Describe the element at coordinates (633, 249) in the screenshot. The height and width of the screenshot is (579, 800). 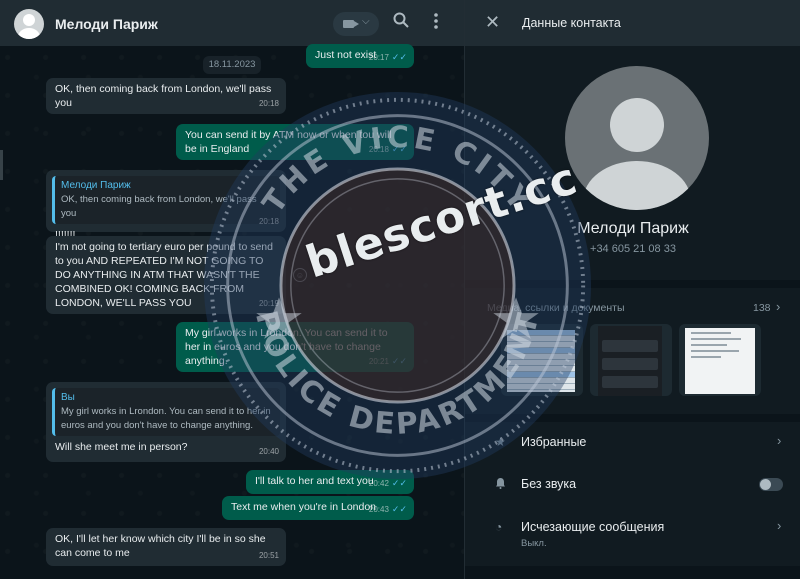
I see `profile-phone: +34 605 21 08 33` at that location.